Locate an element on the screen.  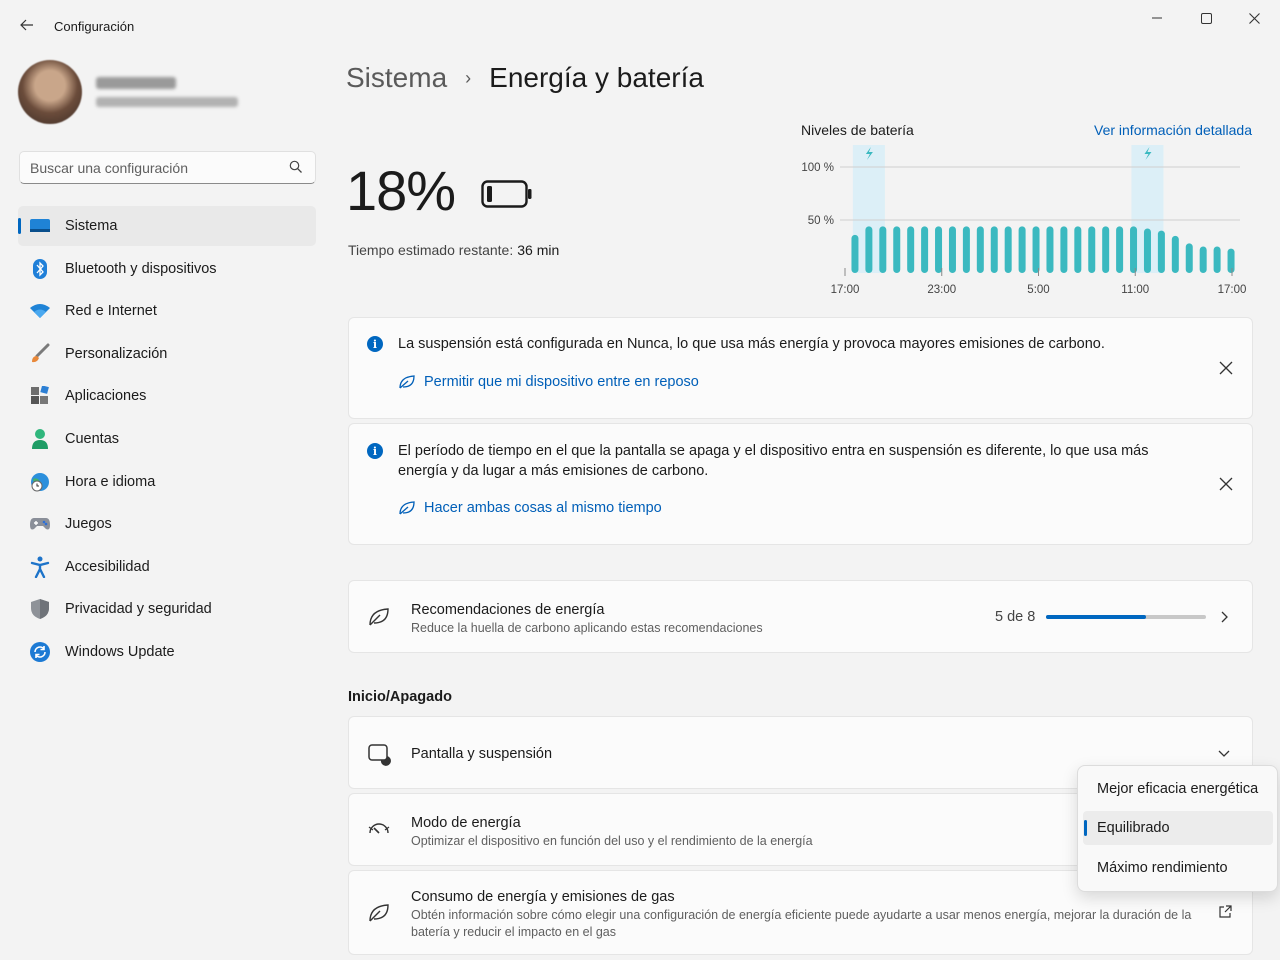
info-icon: i is located at coordinates (375, 344).